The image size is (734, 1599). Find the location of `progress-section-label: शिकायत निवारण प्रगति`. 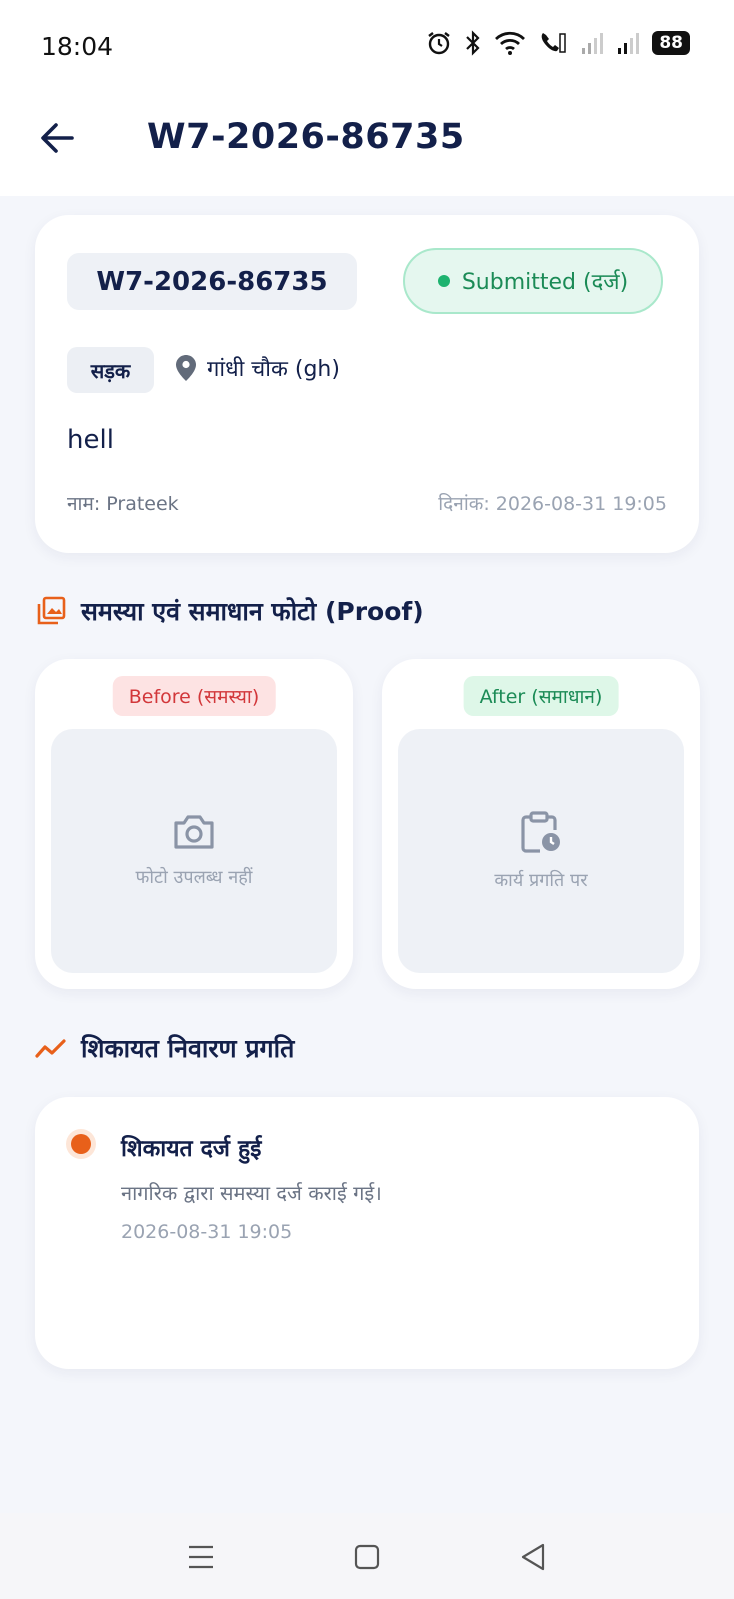

progress-section-label: शिकायत निवारण प्रगति is located at coordinates (188, 1048).